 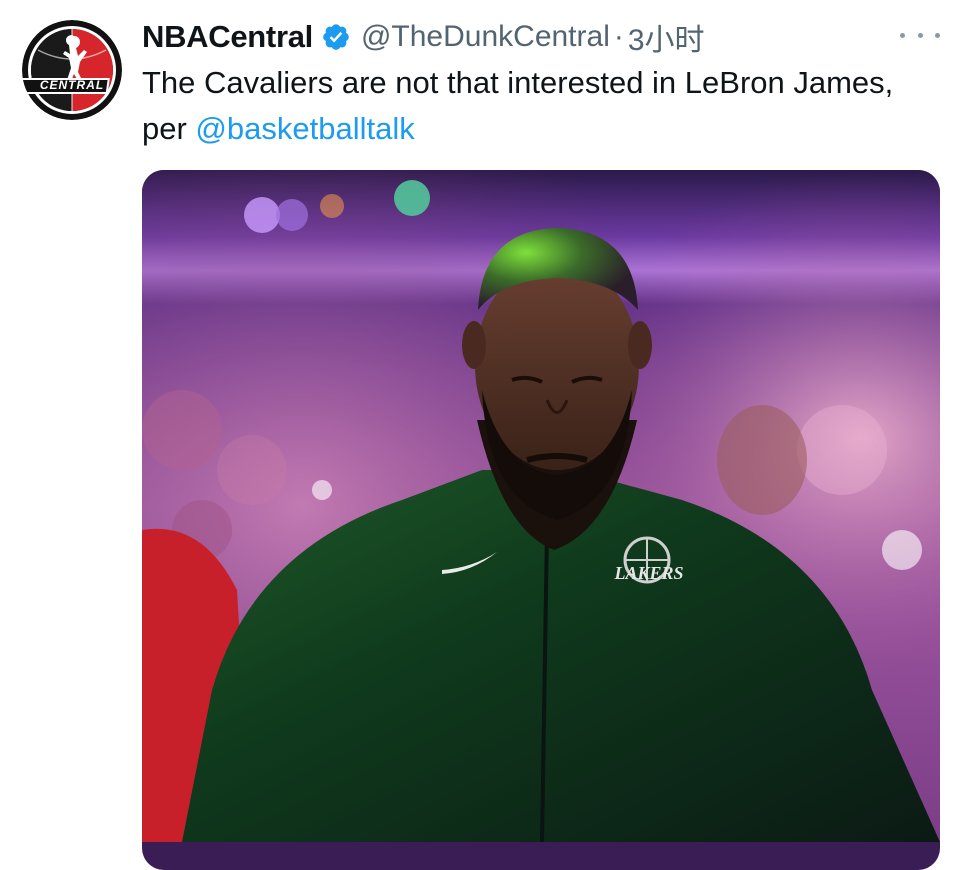 I want to click on avatar: CENTRAL, so click(x=72, y=70).